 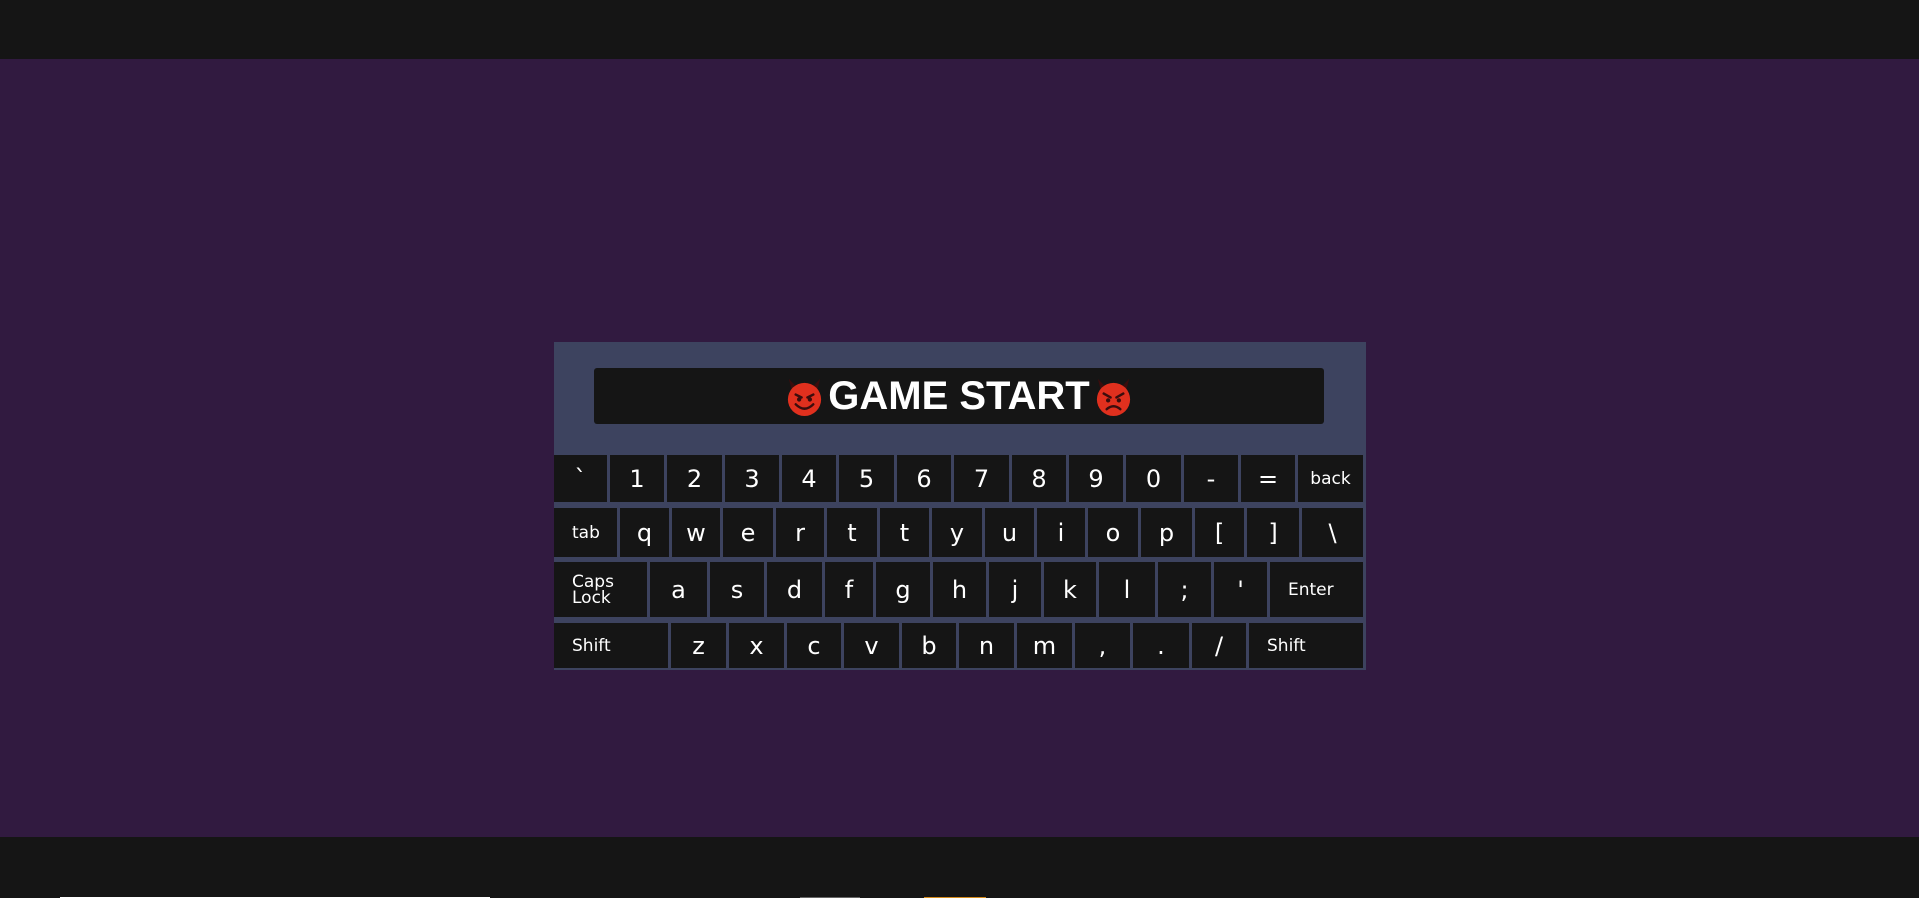 I want to click on key-a: a, so click(x=678, y=589).